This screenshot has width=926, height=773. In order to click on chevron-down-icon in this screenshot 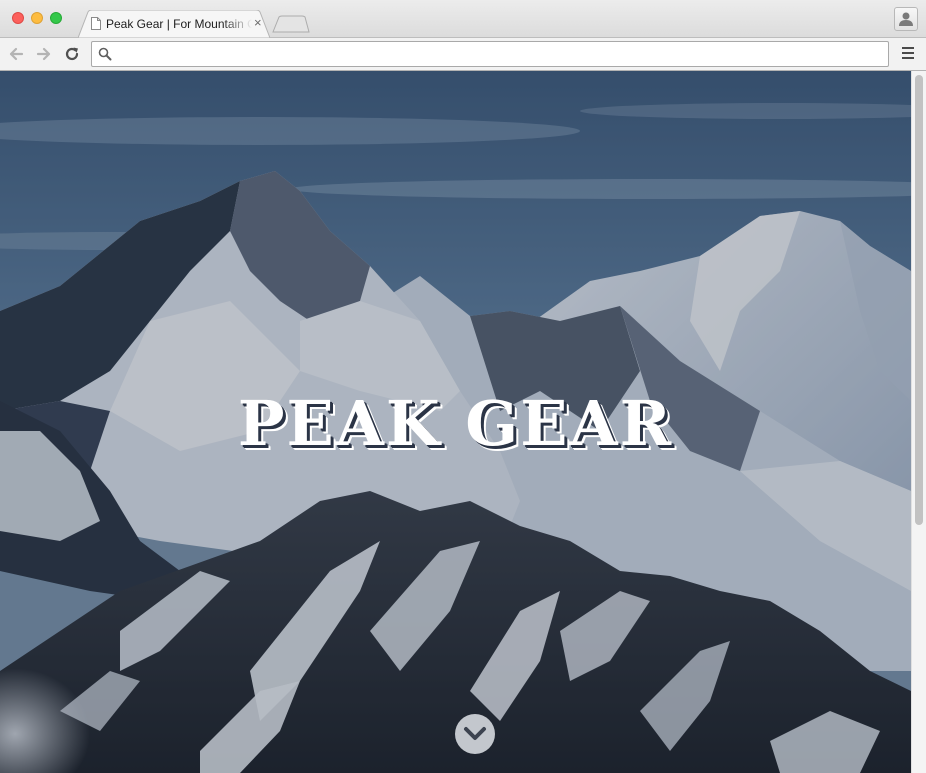, I will do `click(475, 733)`.